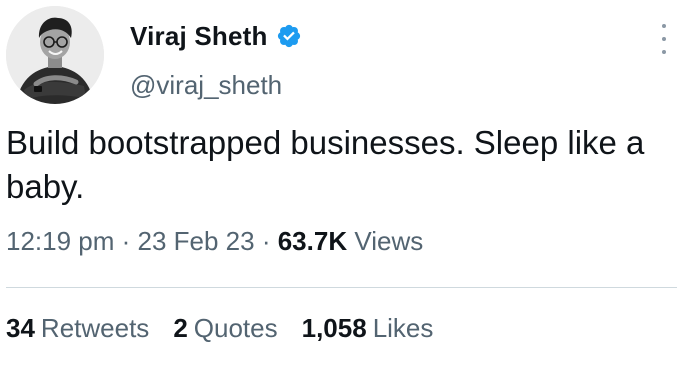 The width and height of the screenshot is (683, 371). What do you see at coordinates (206, 85) in the screenshot?
I see `user-handle: @viraj_sheth` at bounding box center [206, 85].